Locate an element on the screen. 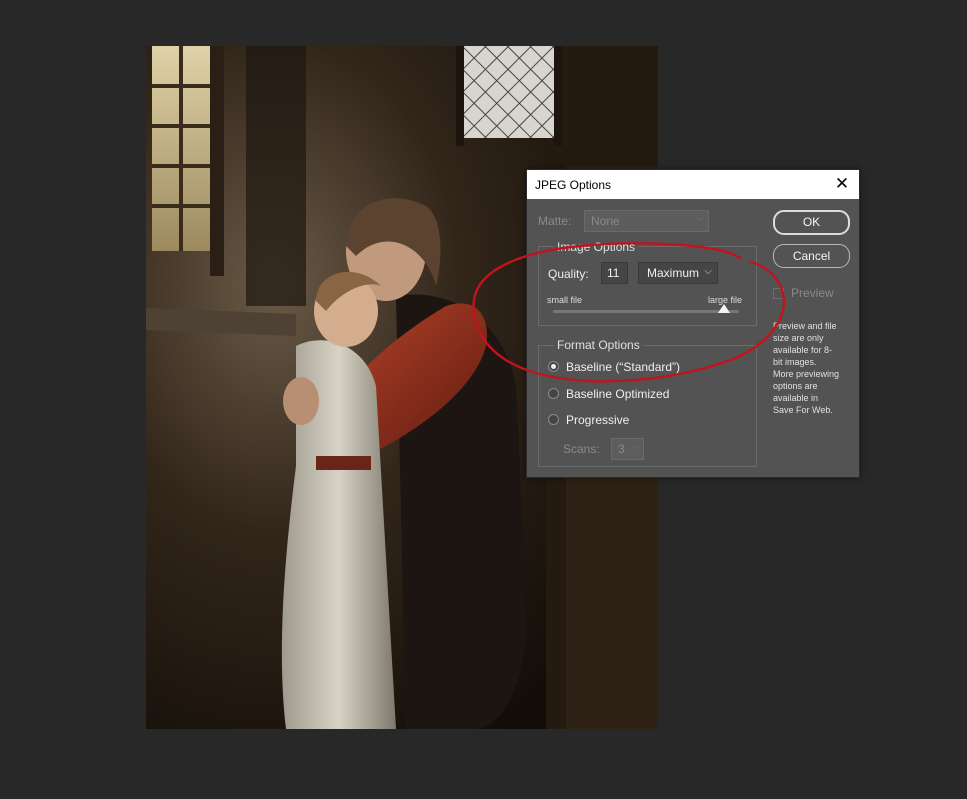 The width and height of the screenshot is (967, 799). note-line: Preview and file is located at coordinates (805, 326).